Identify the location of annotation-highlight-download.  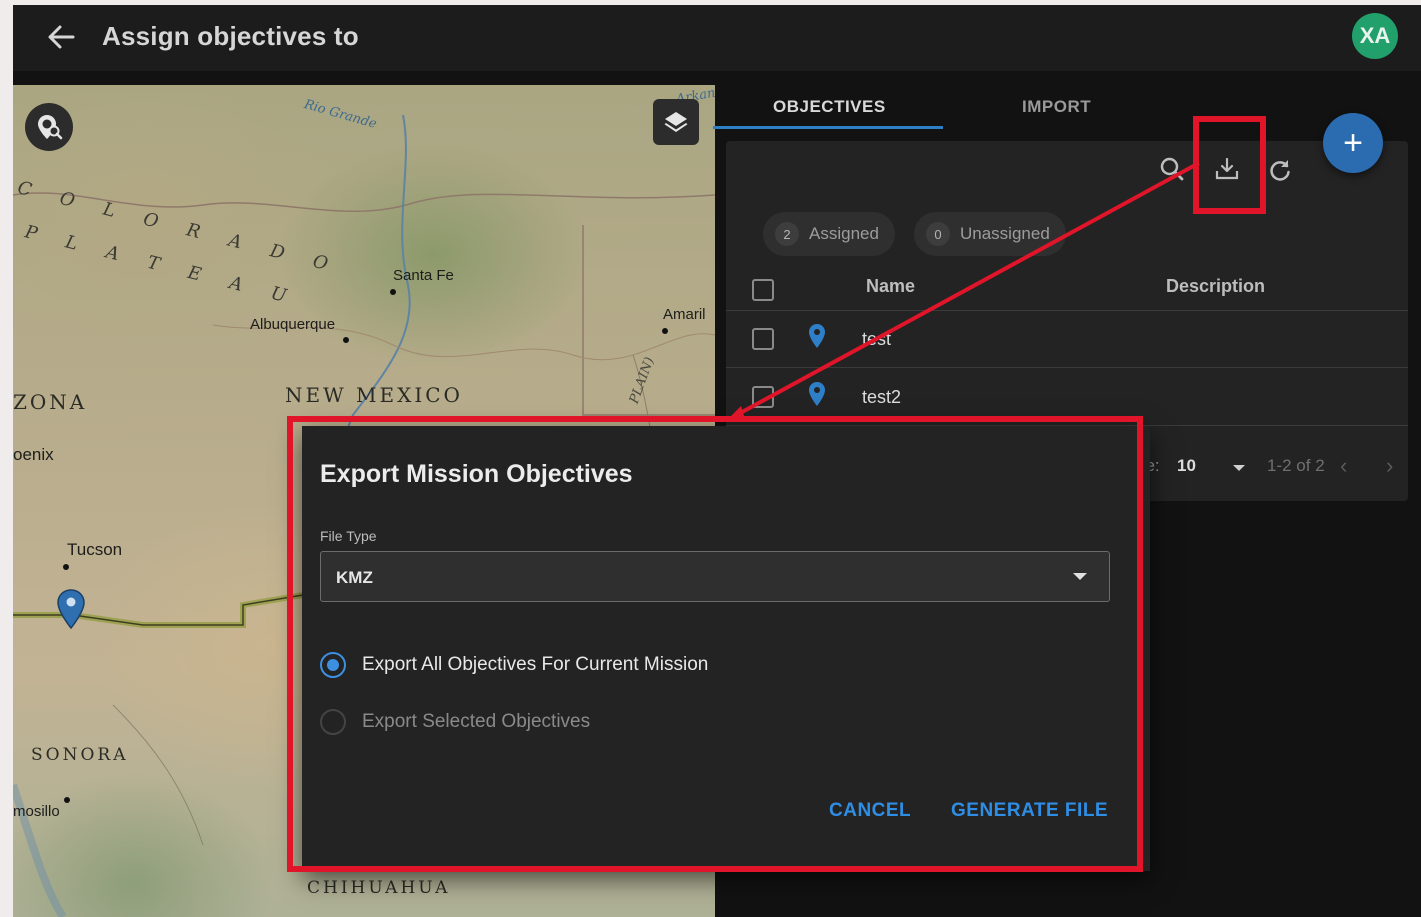
(1229, 165).